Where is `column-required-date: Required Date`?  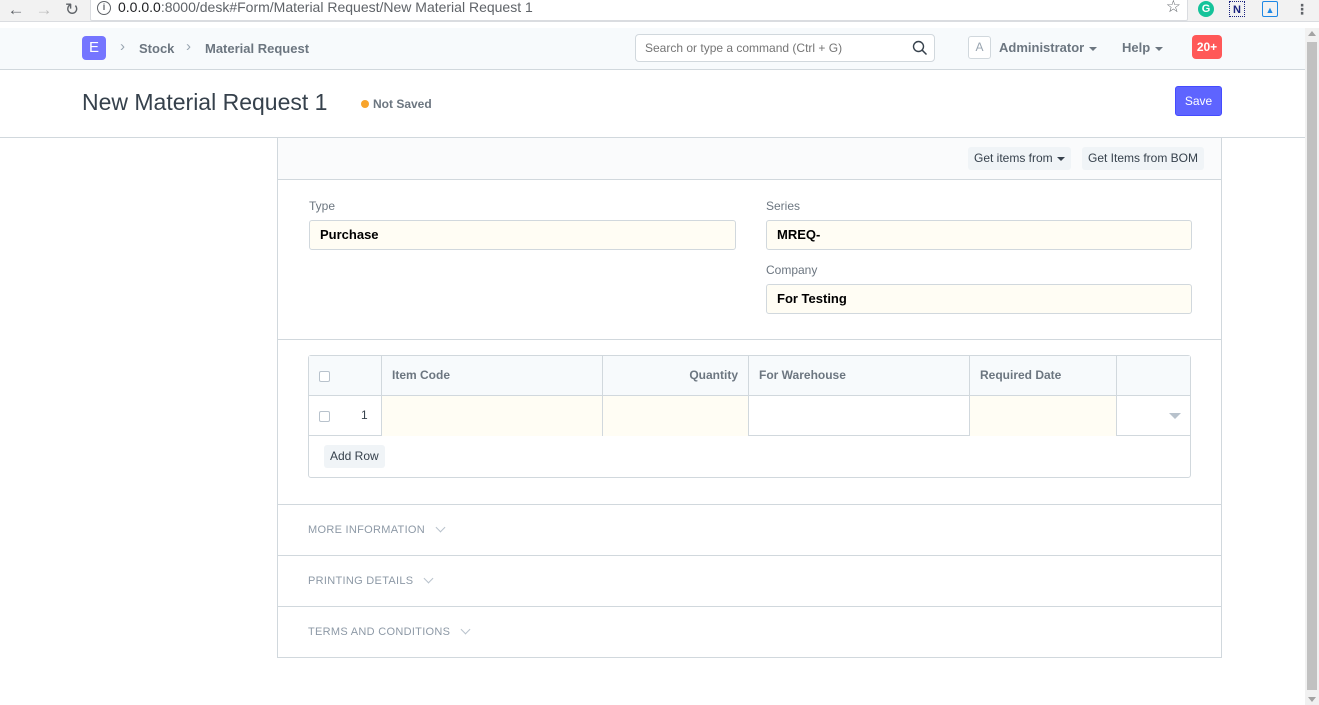 column-required-date: Required Date is located at coordinates (1043, 376).